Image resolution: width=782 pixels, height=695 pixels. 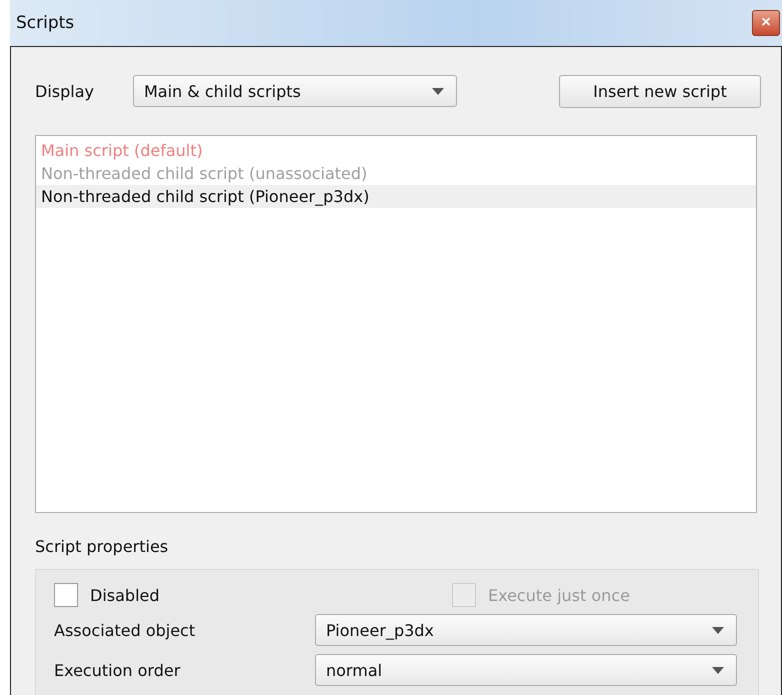 I want to click on dropdown: Pioneer_p3dx, so click(x=526, y=630).